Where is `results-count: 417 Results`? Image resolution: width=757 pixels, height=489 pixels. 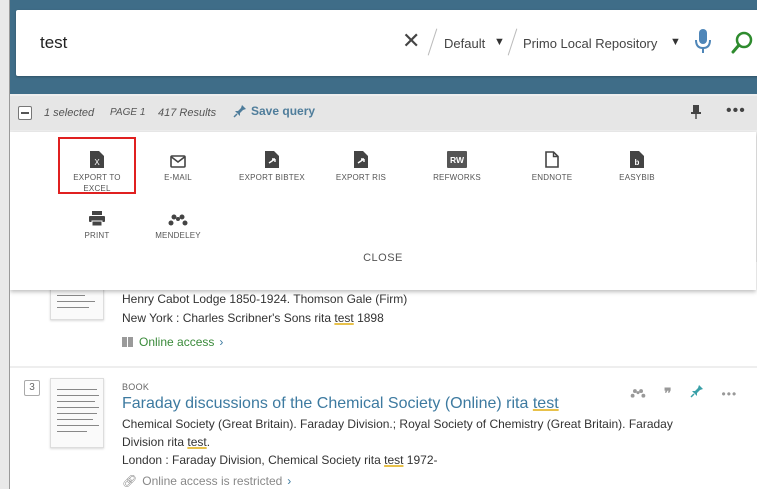
results-count: 417 Results is located at coordinates (187, 113).